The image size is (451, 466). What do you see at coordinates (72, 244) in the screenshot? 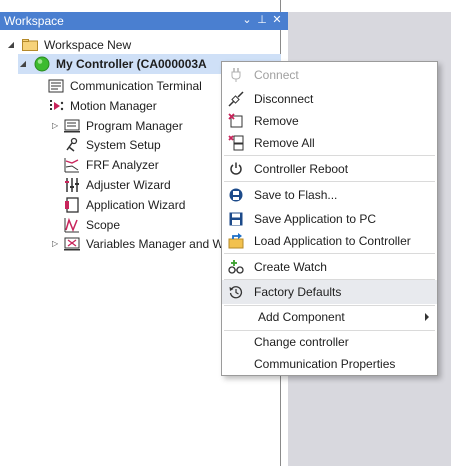
I see `variables-icon` at bounding box center [72, 244].